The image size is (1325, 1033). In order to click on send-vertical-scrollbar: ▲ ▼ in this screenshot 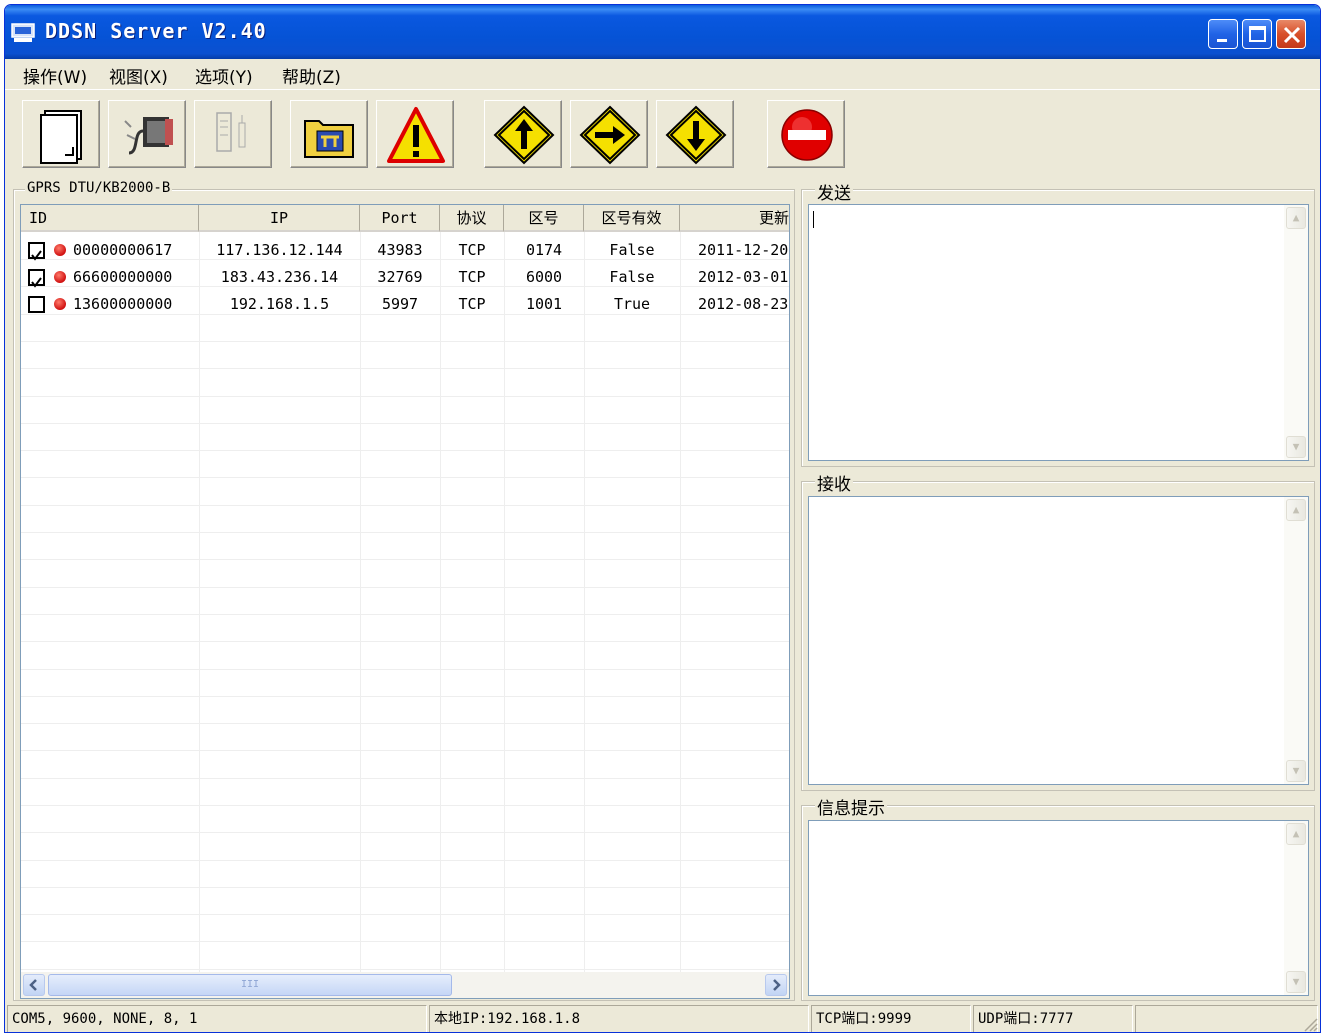, I will do `click(1296, 332)`.